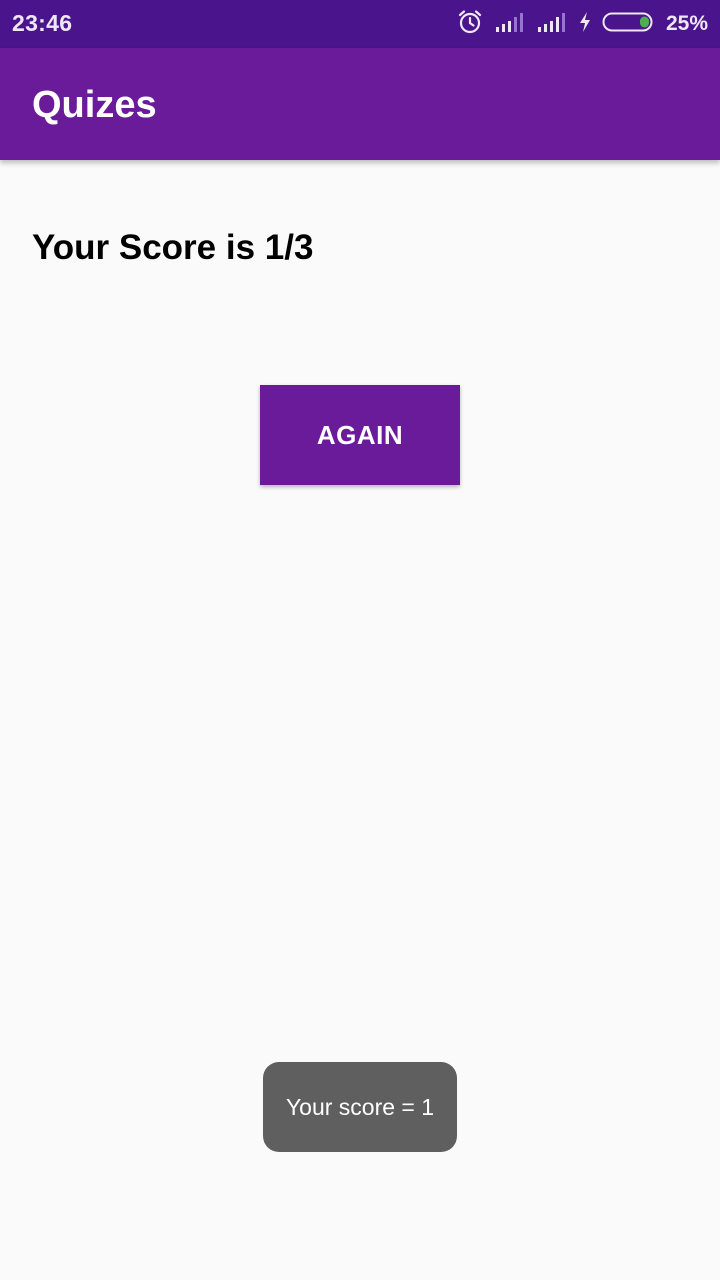 This screenshot has height=1280, width=720. What do you see at coordinates (360, 435) in the screenshot?
I see `again-button: AGAIN` at bounding box center [360, 435].